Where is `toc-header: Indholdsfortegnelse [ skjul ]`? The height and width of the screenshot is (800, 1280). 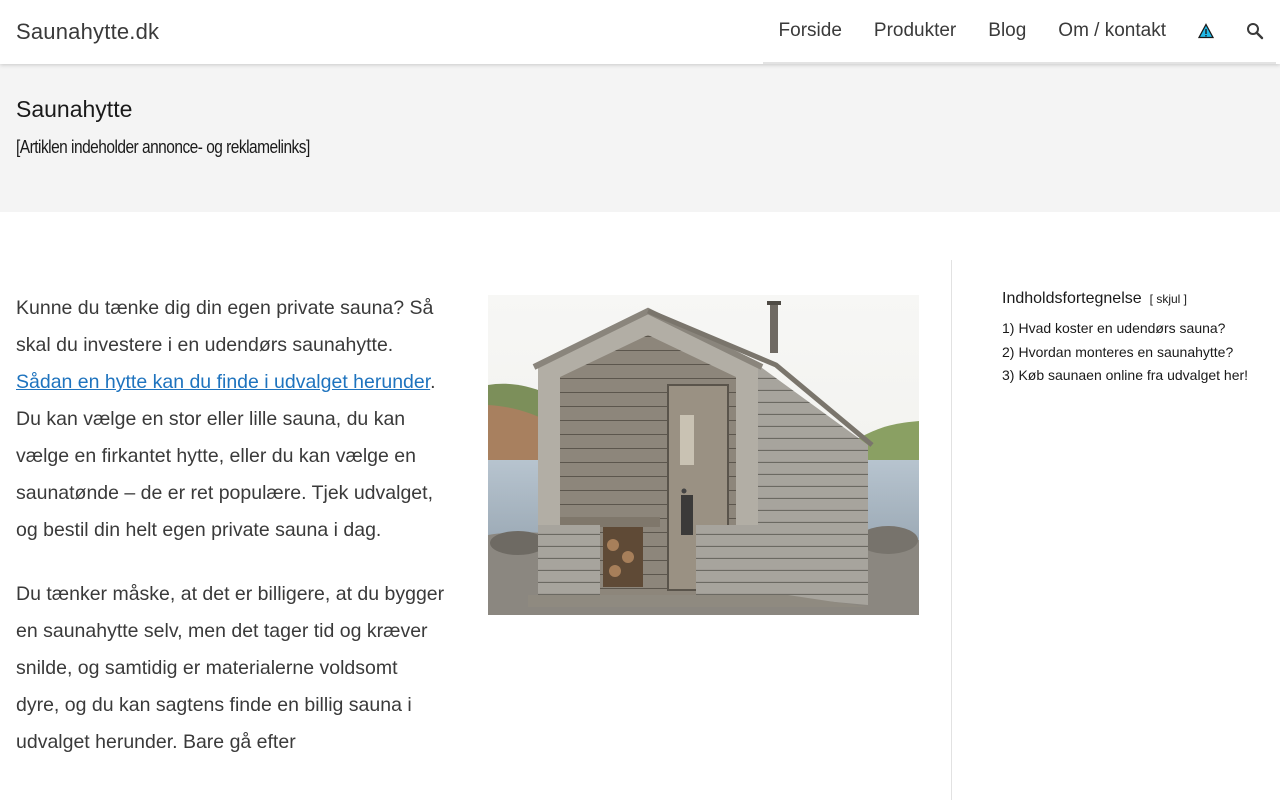 toc-header: Indholdsfortegnelse [ skjul ] is located at coordinates (1127, 299).